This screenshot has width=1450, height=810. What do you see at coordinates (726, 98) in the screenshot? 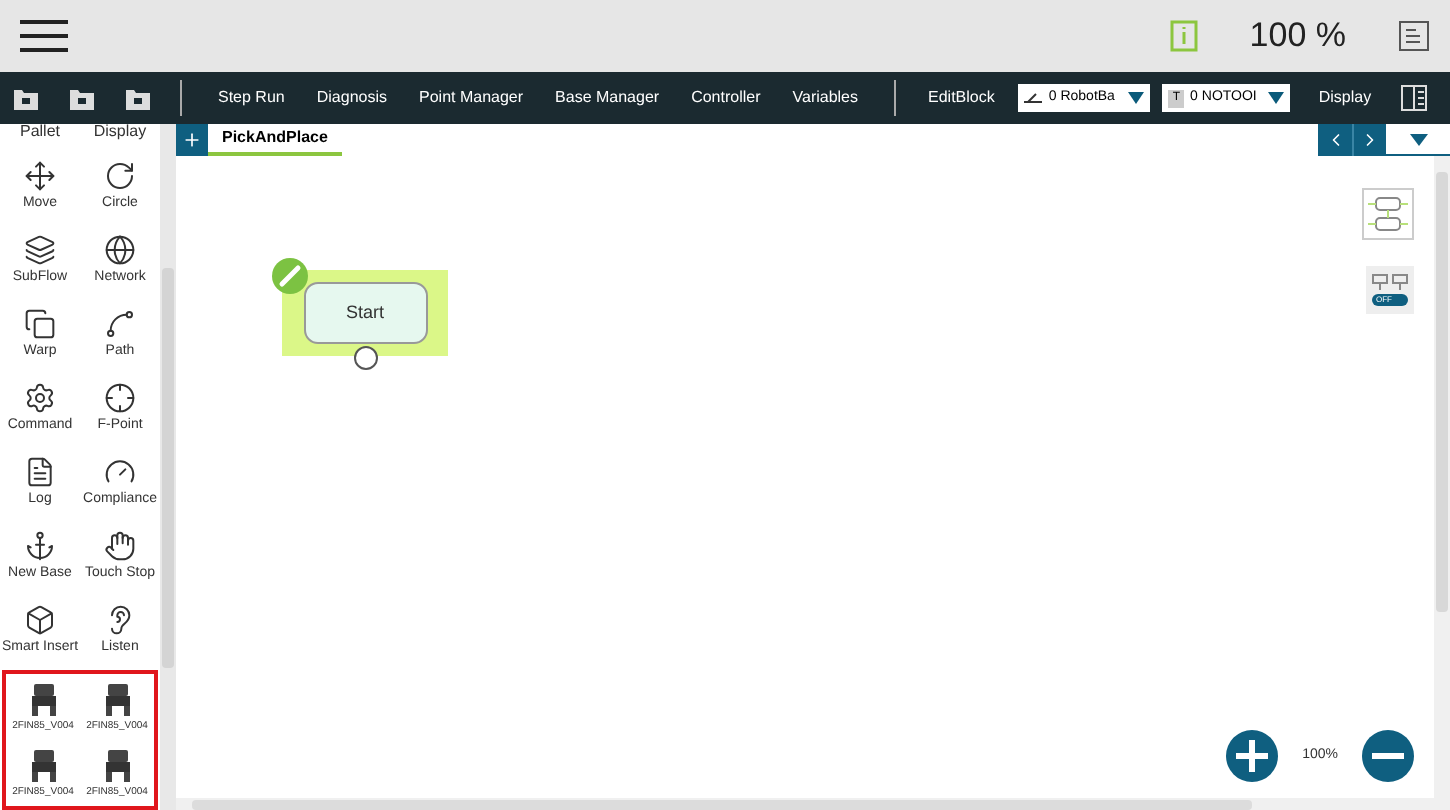
I see `toolbar-button: Controller` at bounding box center [726, 98].